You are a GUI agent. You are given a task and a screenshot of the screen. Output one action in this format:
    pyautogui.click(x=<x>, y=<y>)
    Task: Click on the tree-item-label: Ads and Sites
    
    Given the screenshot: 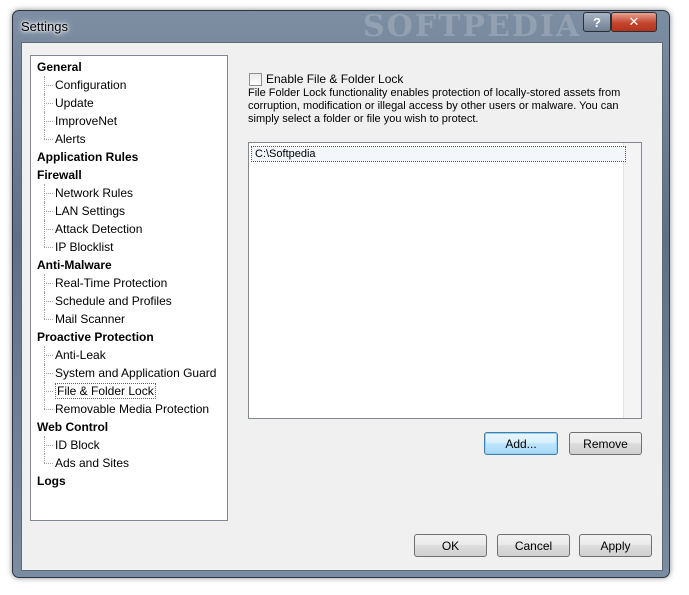 What is the action you would take?
    pyautogui.click(x=92, y=463)
    